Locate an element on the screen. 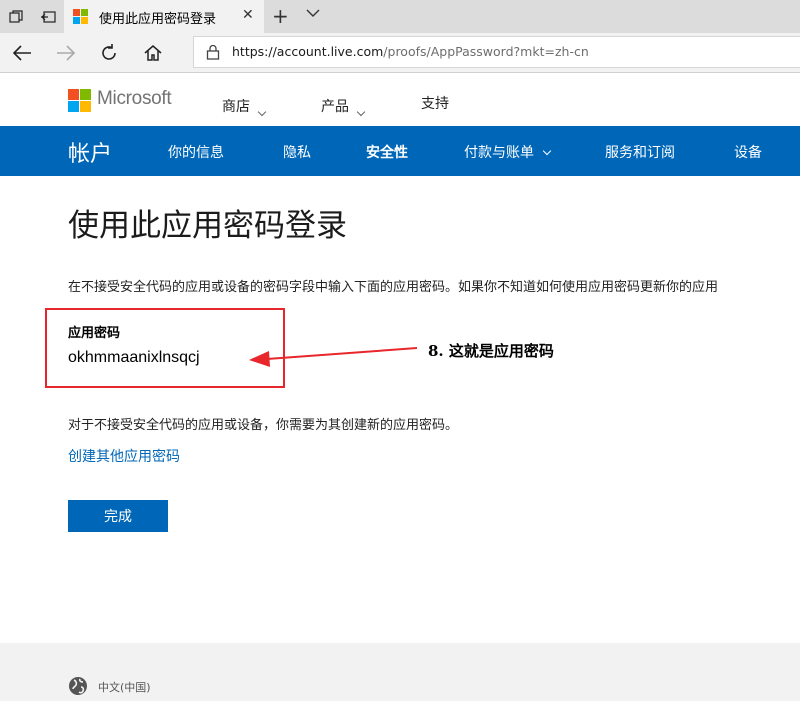 The width and height of the screenshot is (800, 701). tab-title: 使用此应用密码登录 is located at coordinates (158, 19).